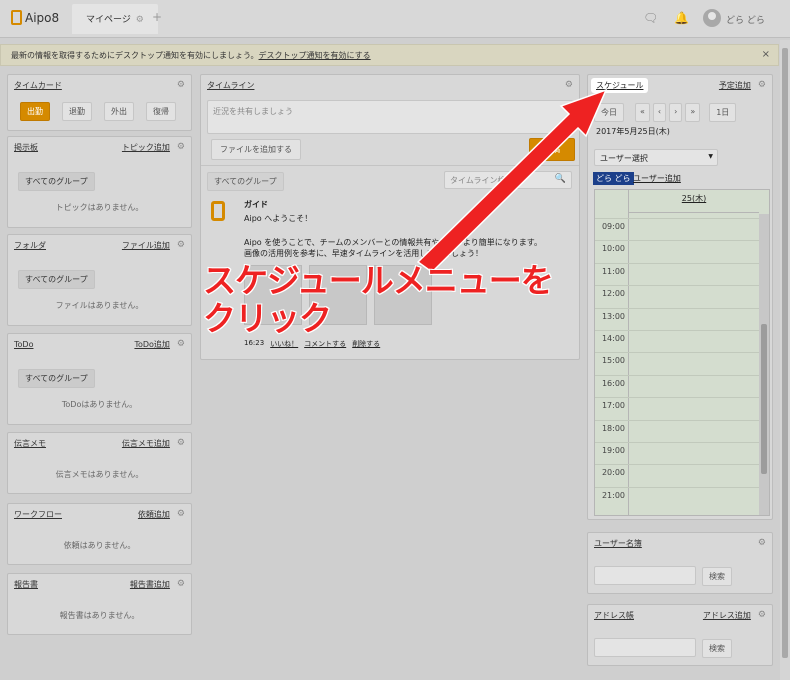 The image size is (790, 680). I want to click on arrow-body, so click(512, 180).